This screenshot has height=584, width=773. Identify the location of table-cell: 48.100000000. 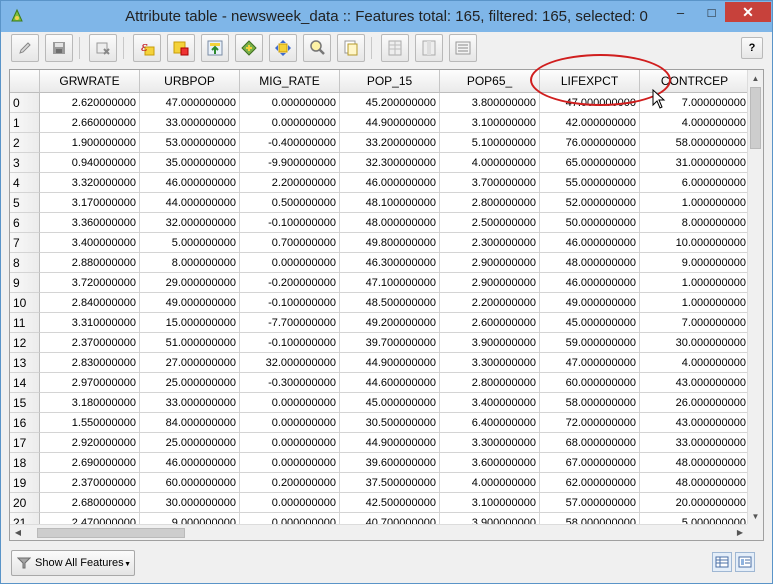
(390, 203).